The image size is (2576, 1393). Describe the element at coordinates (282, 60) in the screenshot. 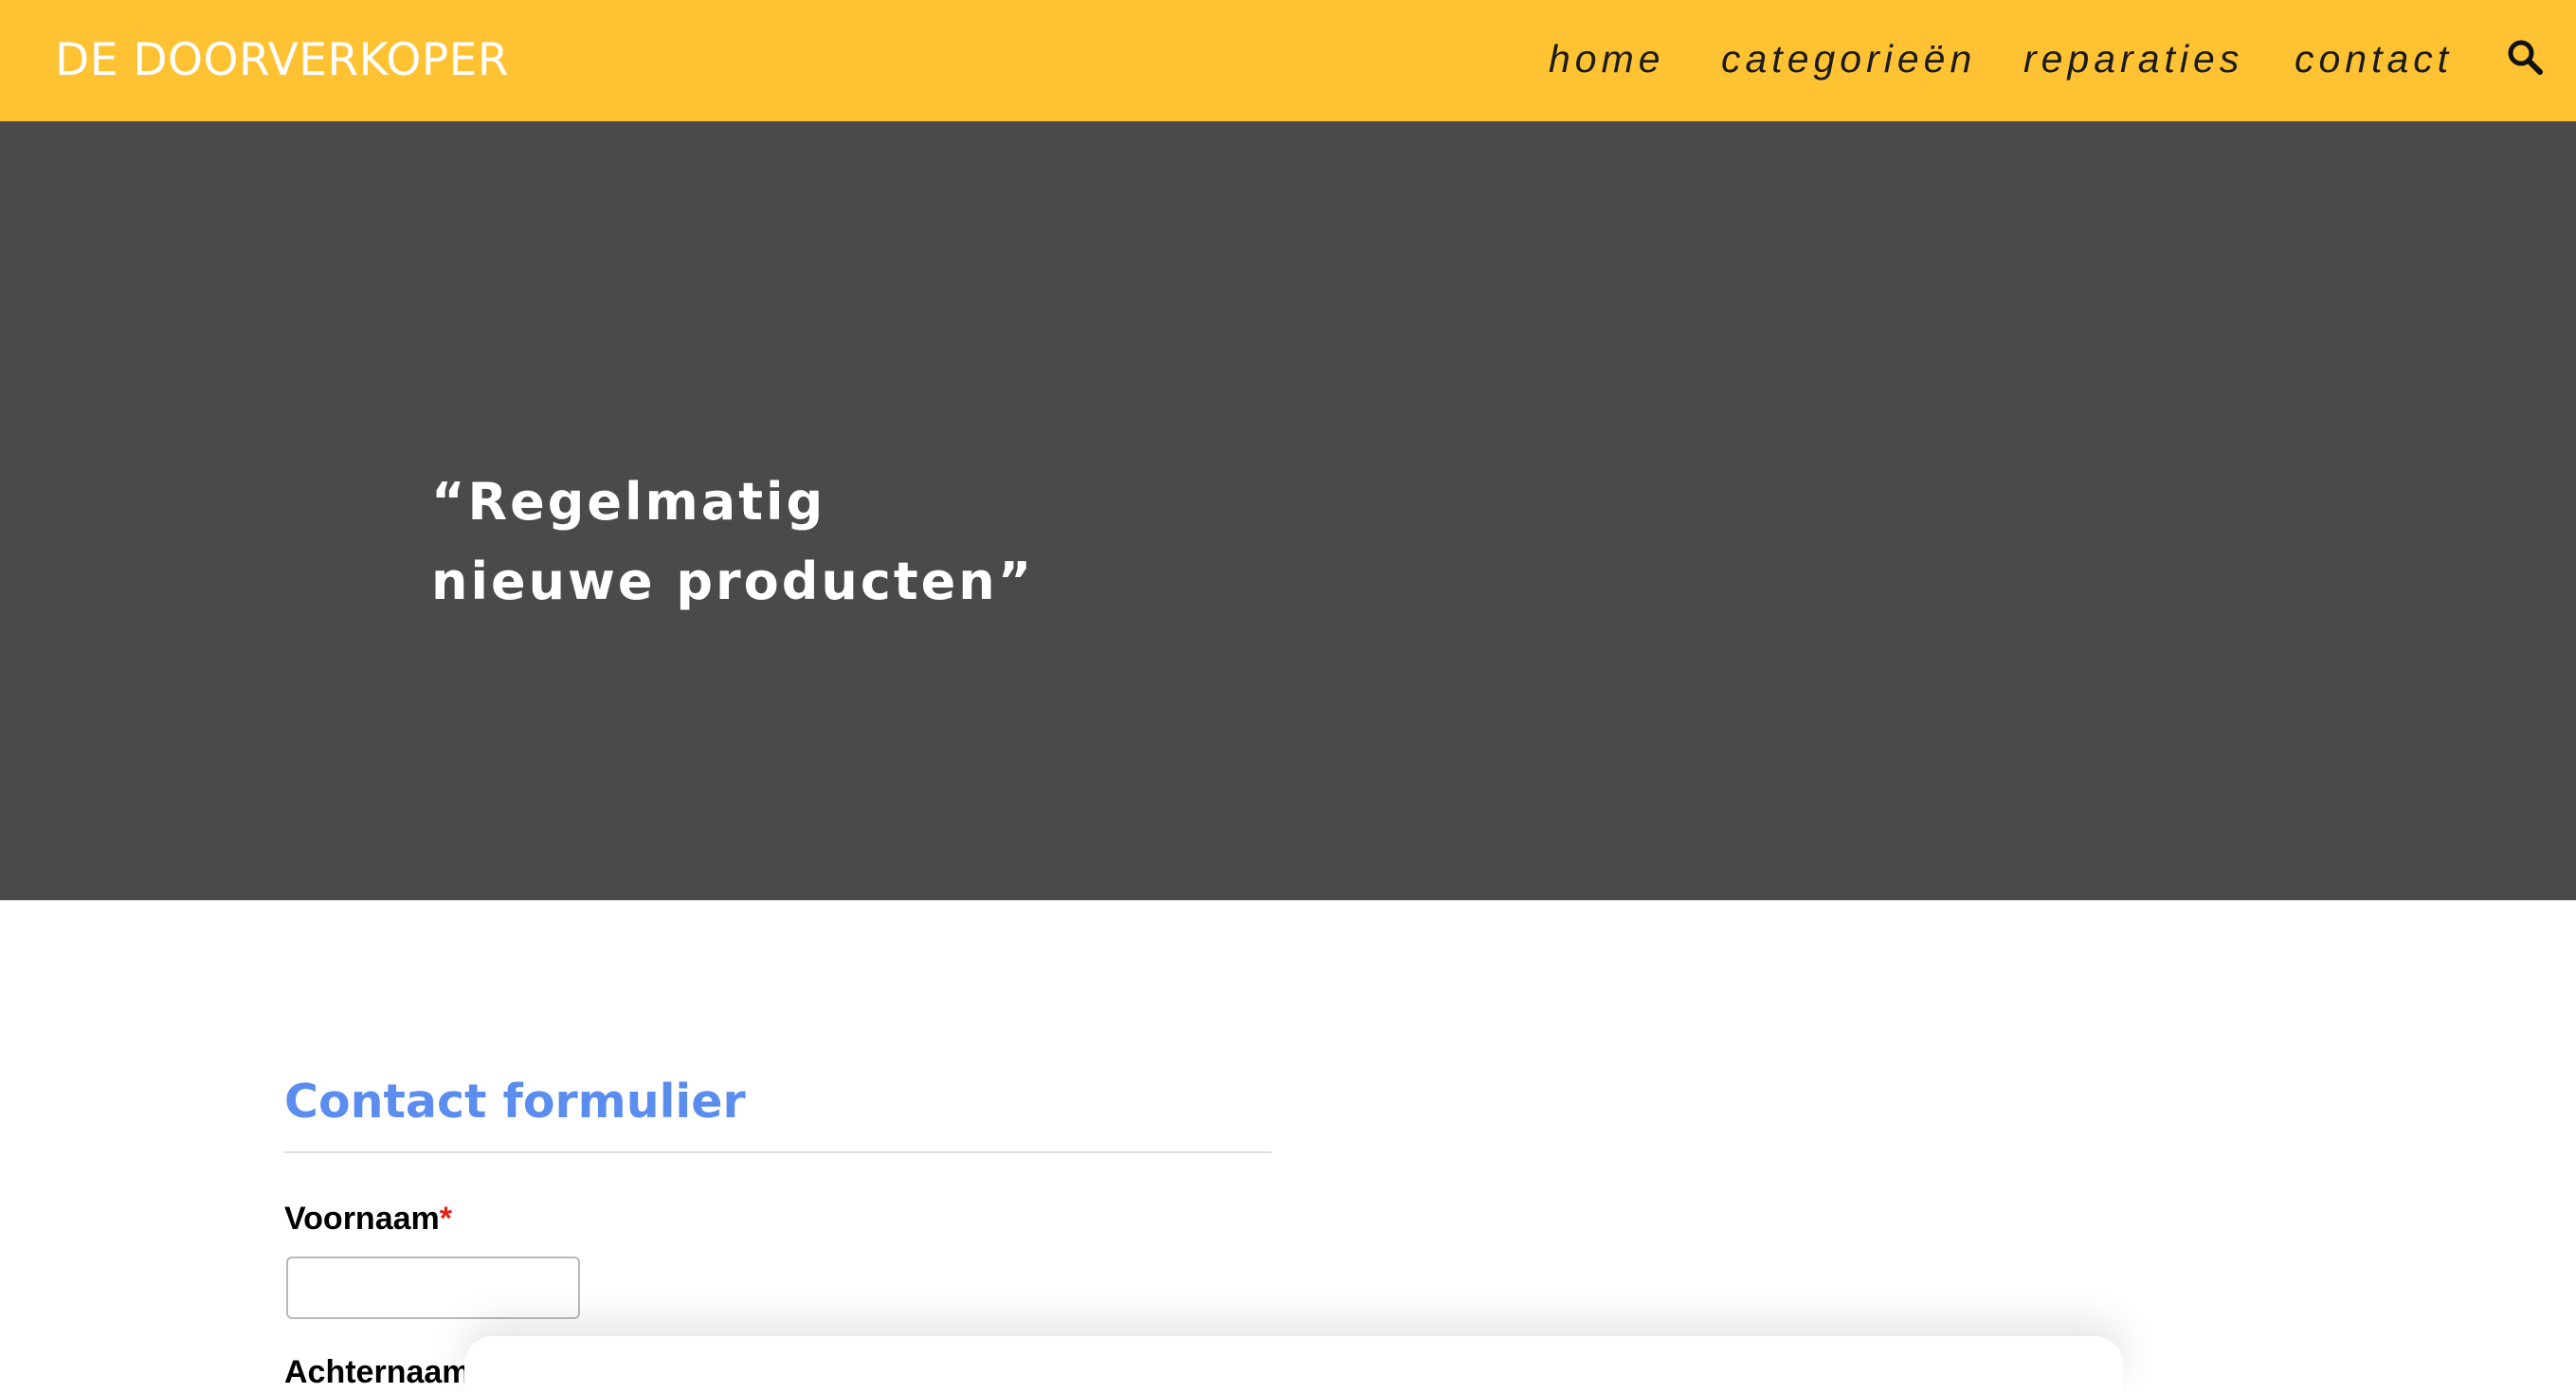

I see `site-logo: DE DOORVERKOPER` at that location.